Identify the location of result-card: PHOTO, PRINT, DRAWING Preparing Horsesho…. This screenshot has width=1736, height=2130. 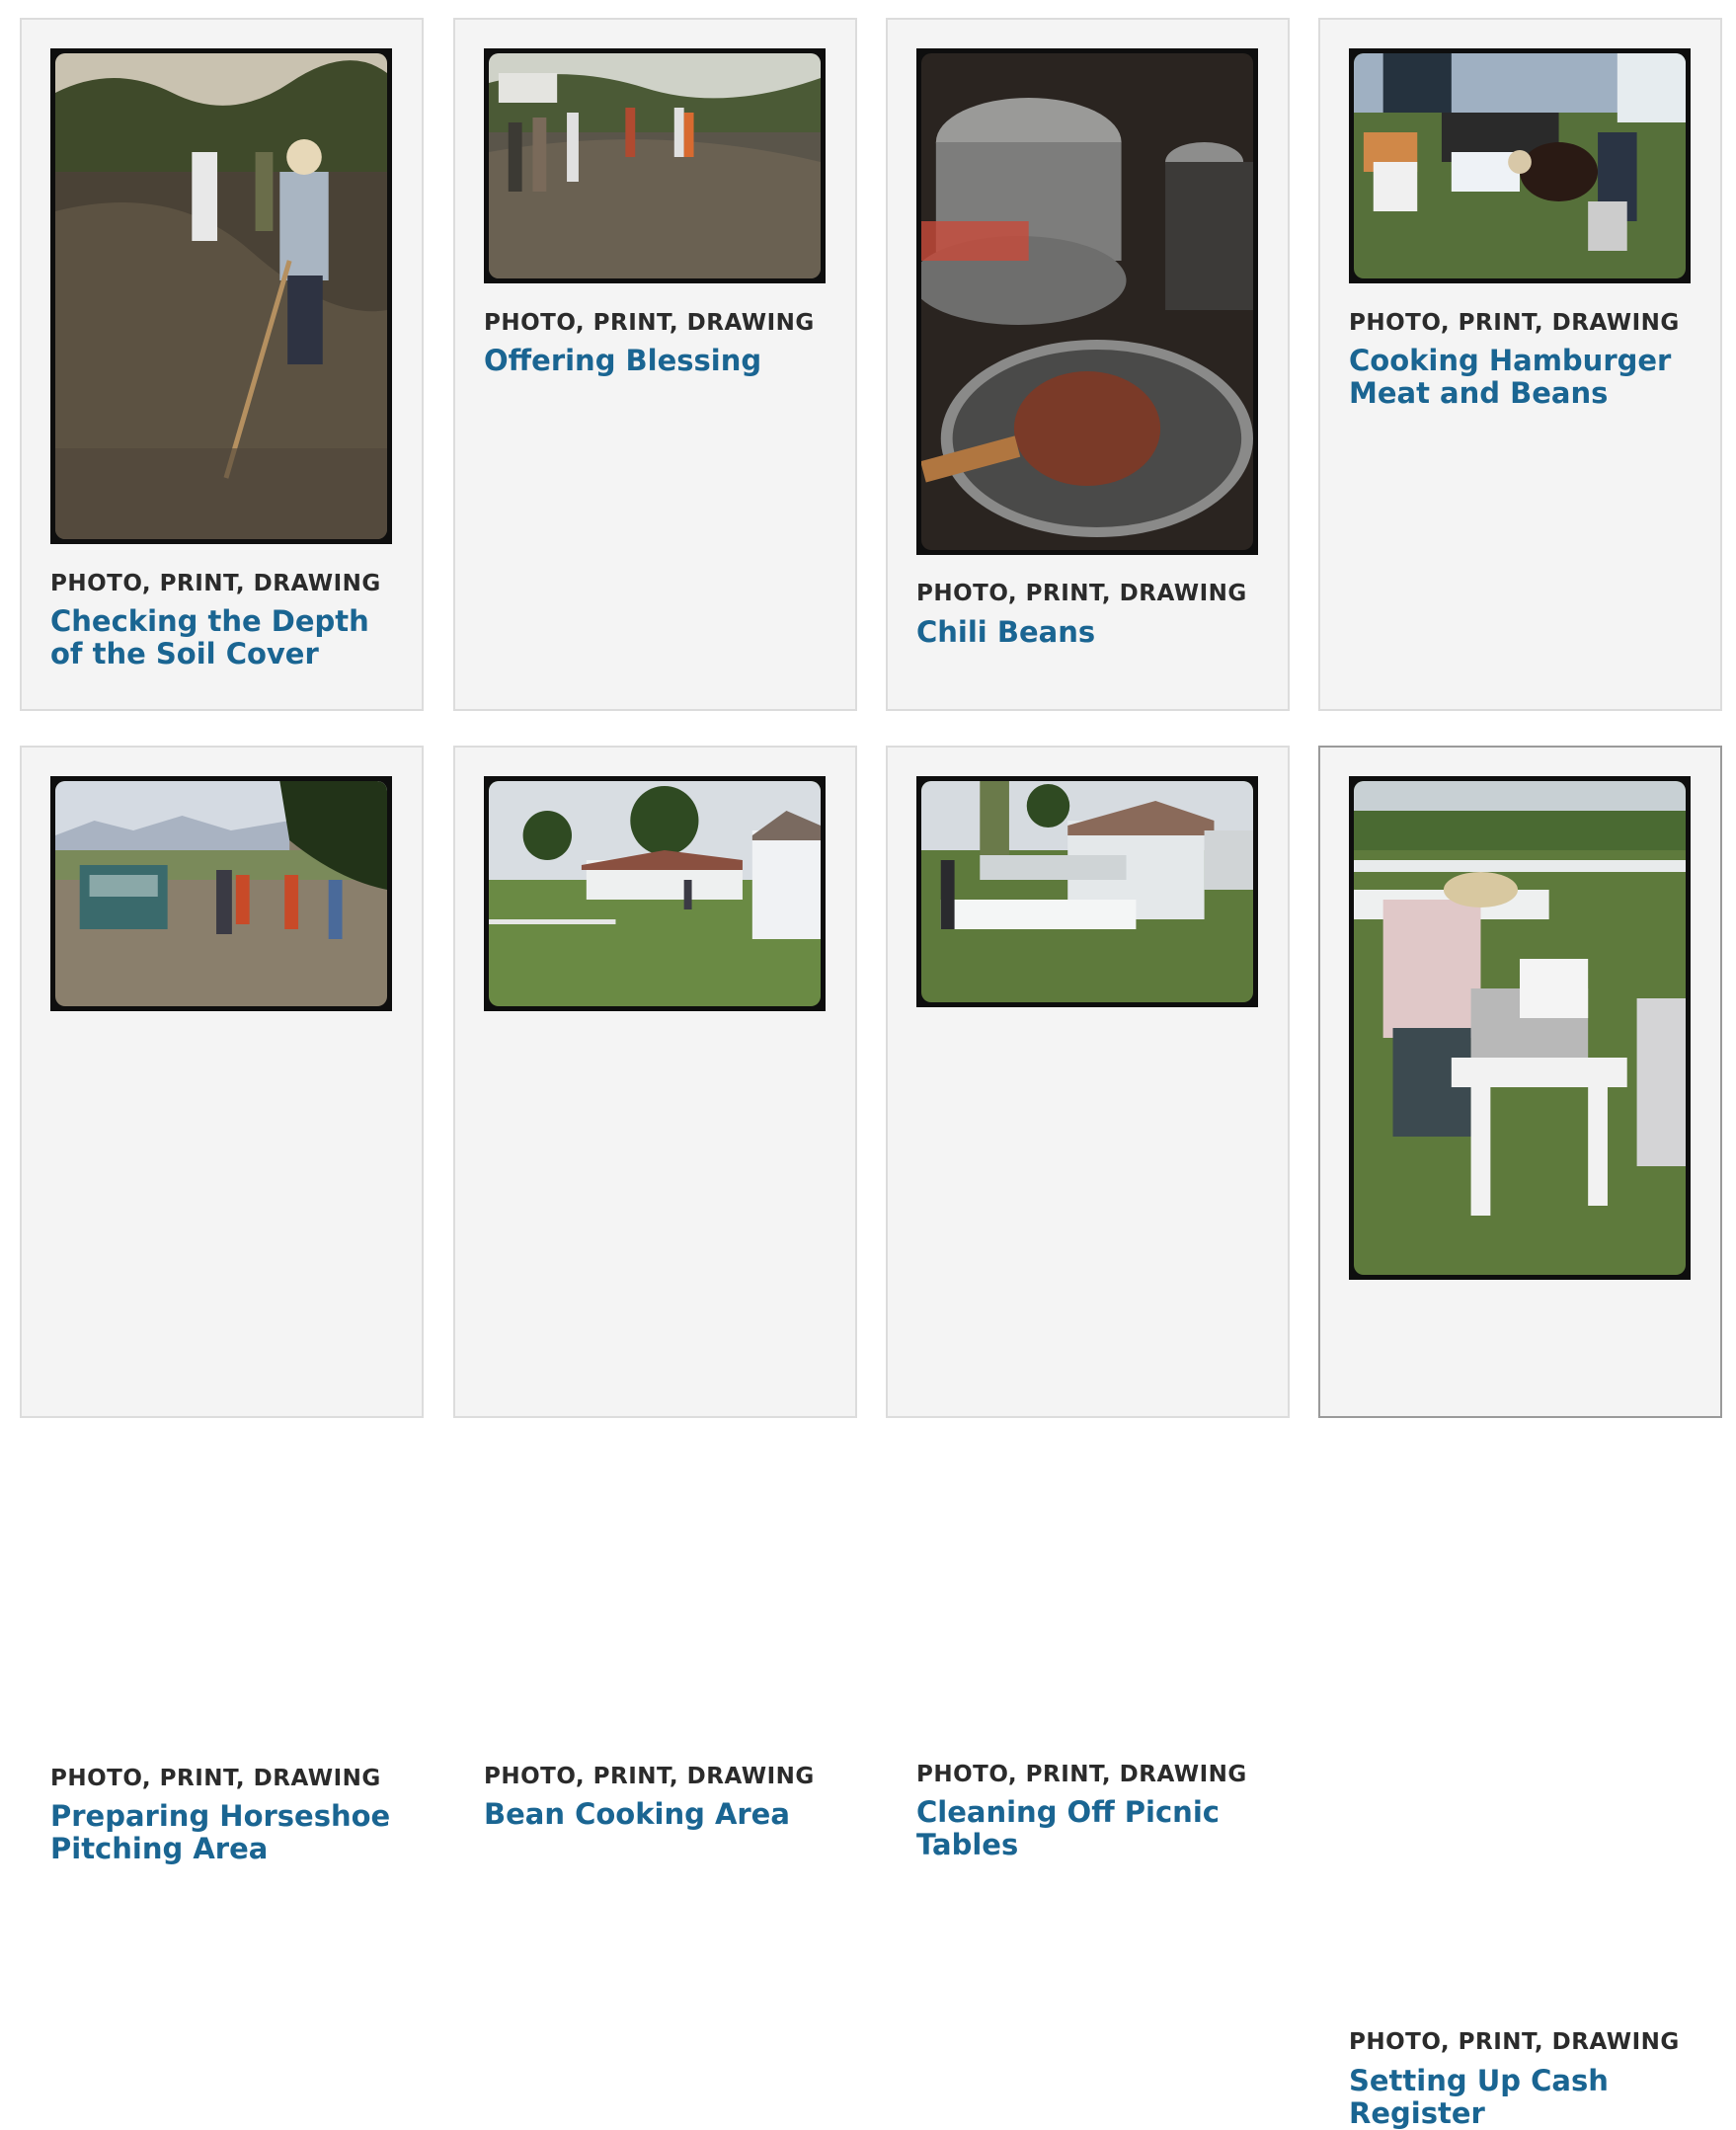
(222, 1305).